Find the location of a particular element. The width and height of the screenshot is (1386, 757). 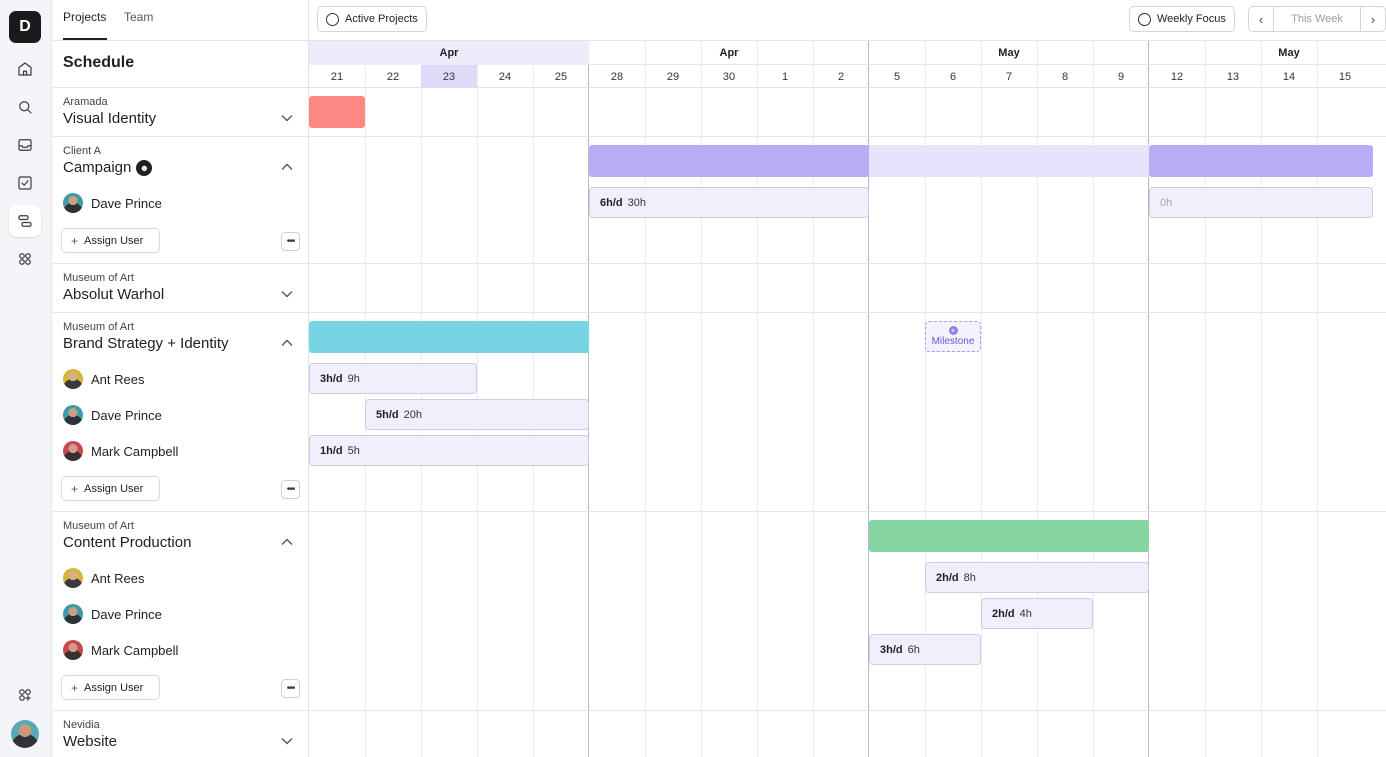

circle-icon is located at coordinates (1144, 19).